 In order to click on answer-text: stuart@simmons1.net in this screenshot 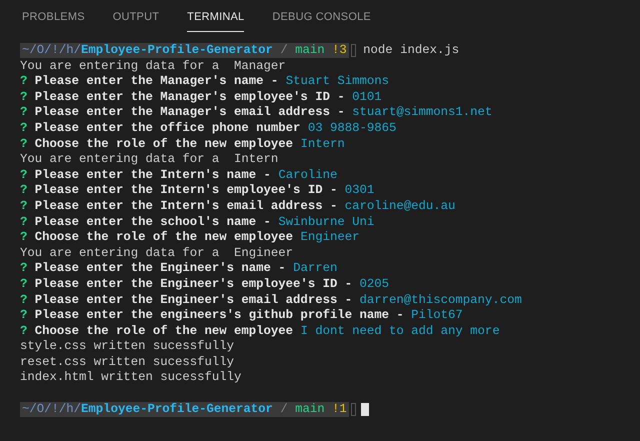, I will do `click(422, 112)`.